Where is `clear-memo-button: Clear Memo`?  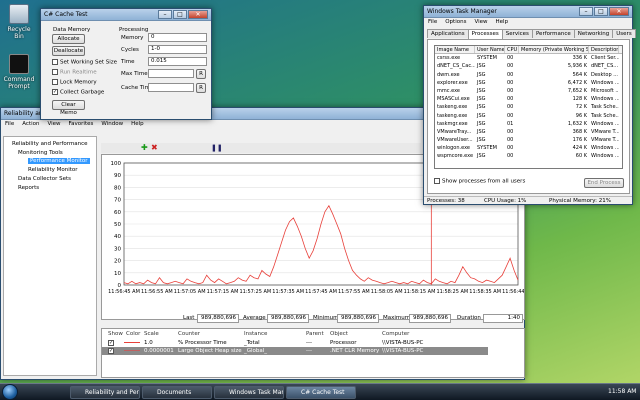
clear-memo-button: Clear Memo is located at coordinates (68, 108).